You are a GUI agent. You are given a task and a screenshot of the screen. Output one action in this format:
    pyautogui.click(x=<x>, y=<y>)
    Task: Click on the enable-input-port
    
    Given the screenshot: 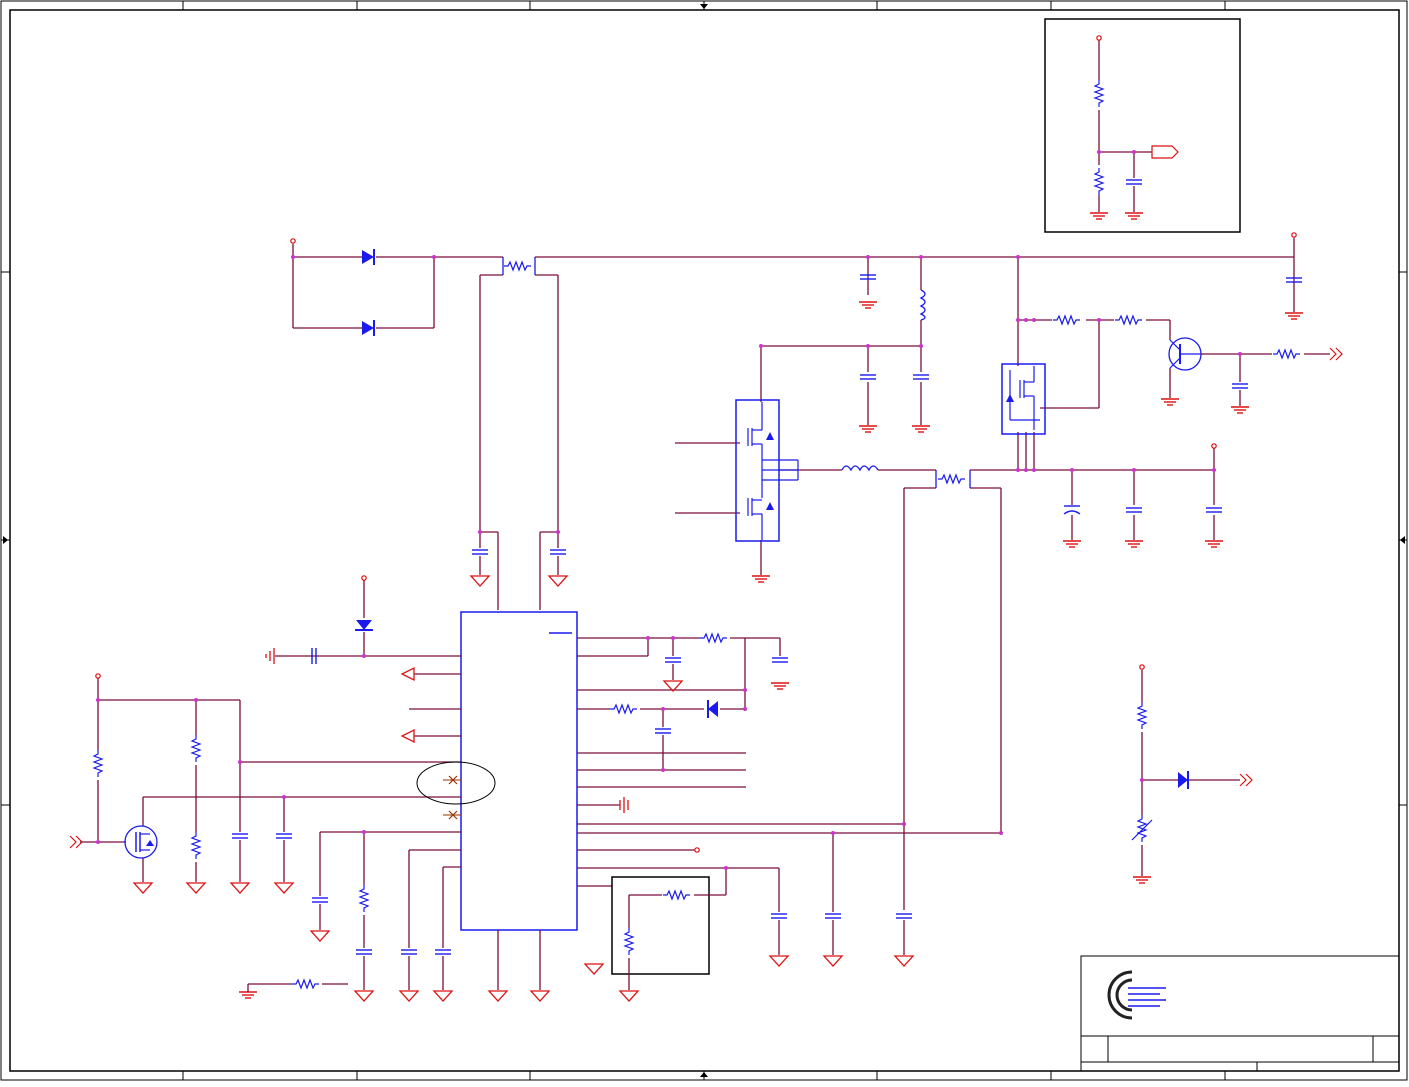 What is the action you would take?
    pyautogui.click(x=1336, y=354)
    